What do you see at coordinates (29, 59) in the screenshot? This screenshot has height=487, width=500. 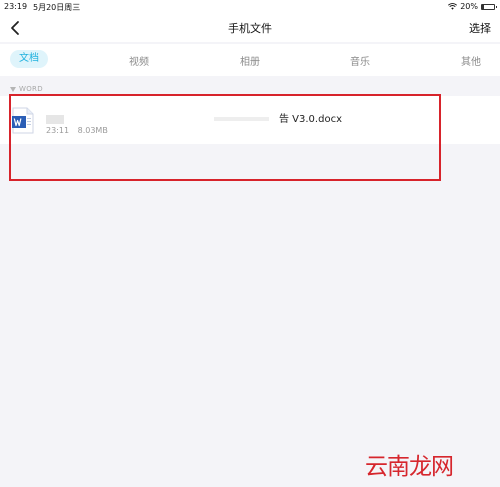 I see `tab-documents: 文档` at bounding box center [29, 59].